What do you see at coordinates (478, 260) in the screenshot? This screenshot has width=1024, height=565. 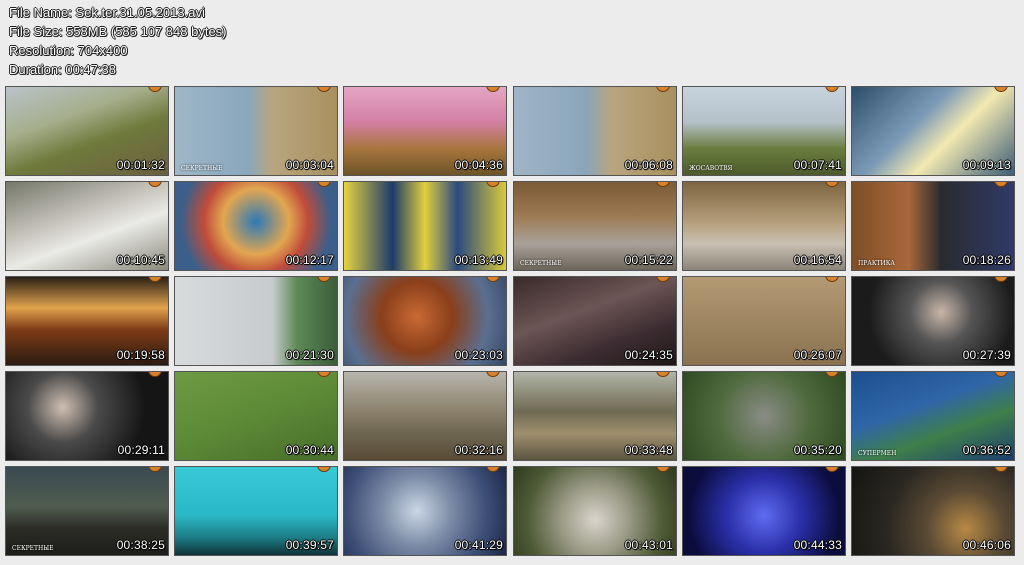 I see `thumbnail-timestamp: 00:13:49` at bounding box center [478, 260].